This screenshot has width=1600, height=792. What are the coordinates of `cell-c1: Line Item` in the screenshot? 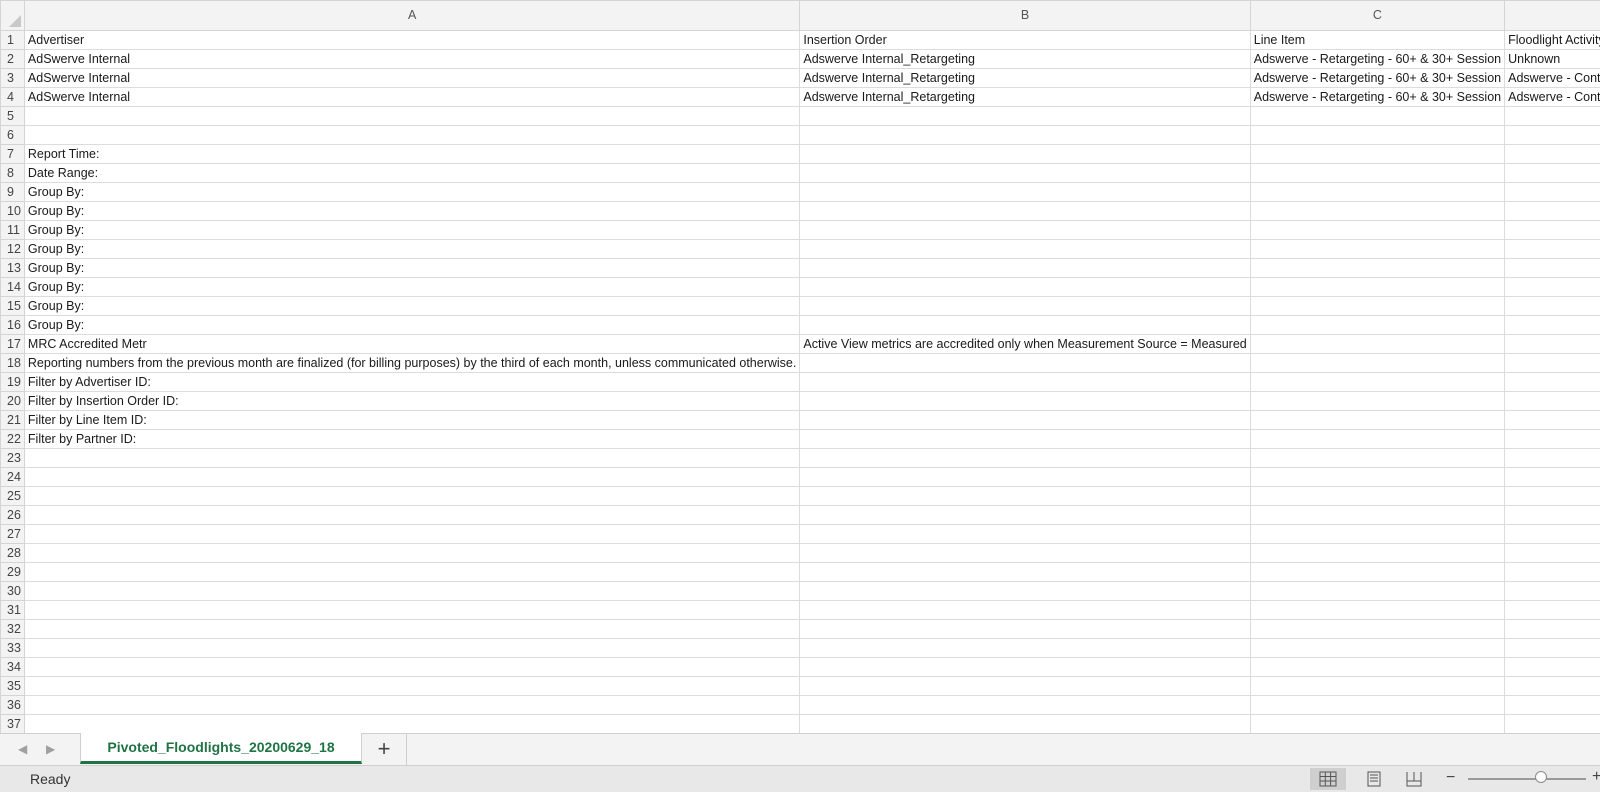 It's located at (1377, 39).